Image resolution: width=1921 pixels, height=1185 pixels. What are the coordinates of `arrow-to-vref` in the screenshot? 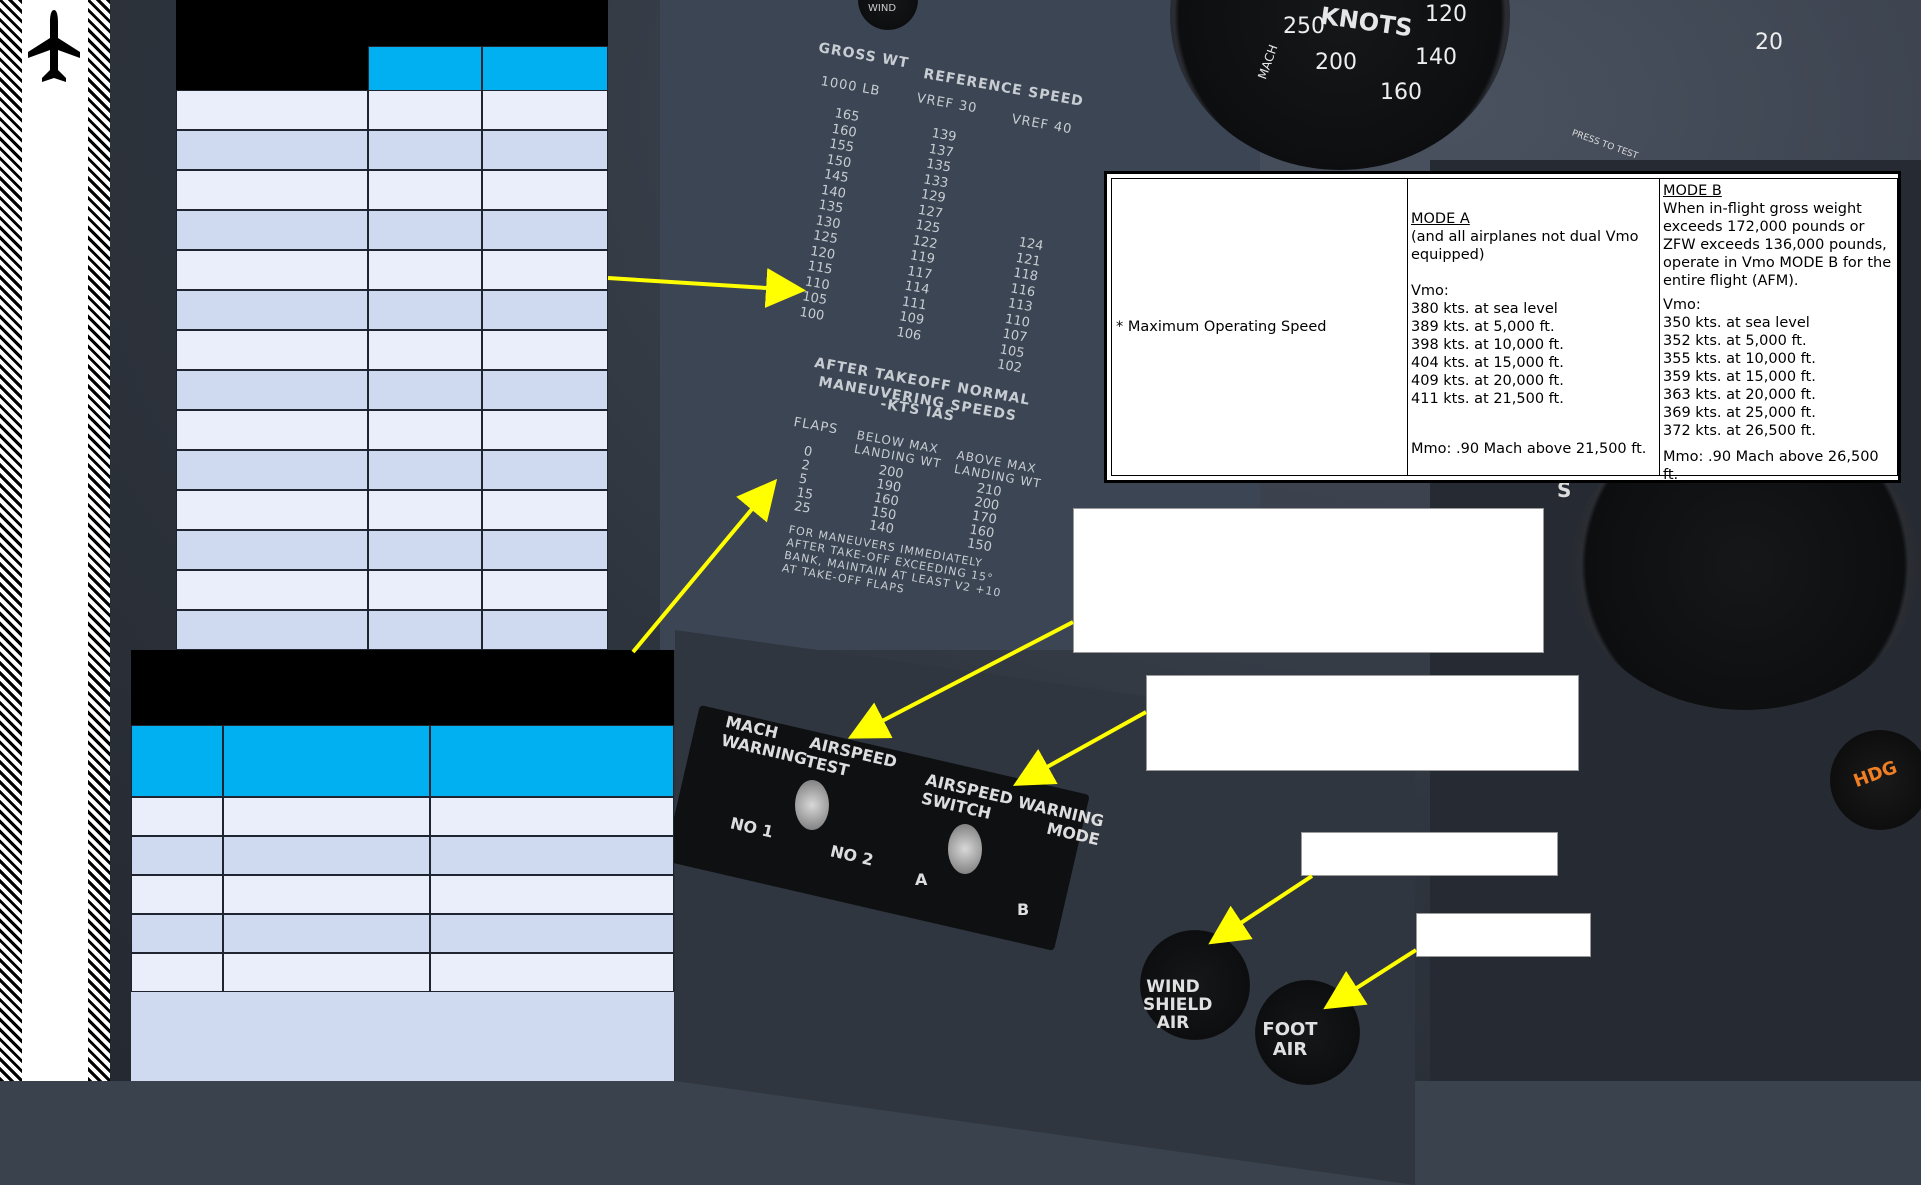 It's located at (706, 288).